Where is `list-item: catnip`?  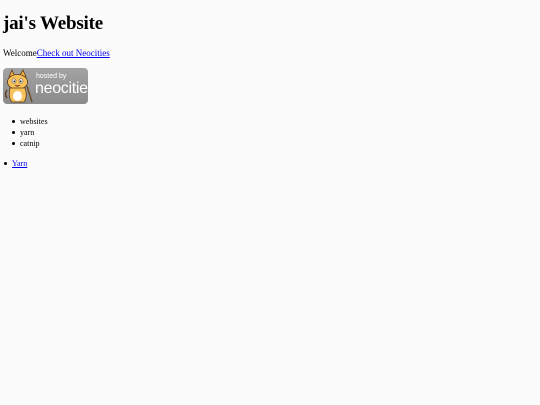 list-item: catnip is located at coordinates (30, 143).